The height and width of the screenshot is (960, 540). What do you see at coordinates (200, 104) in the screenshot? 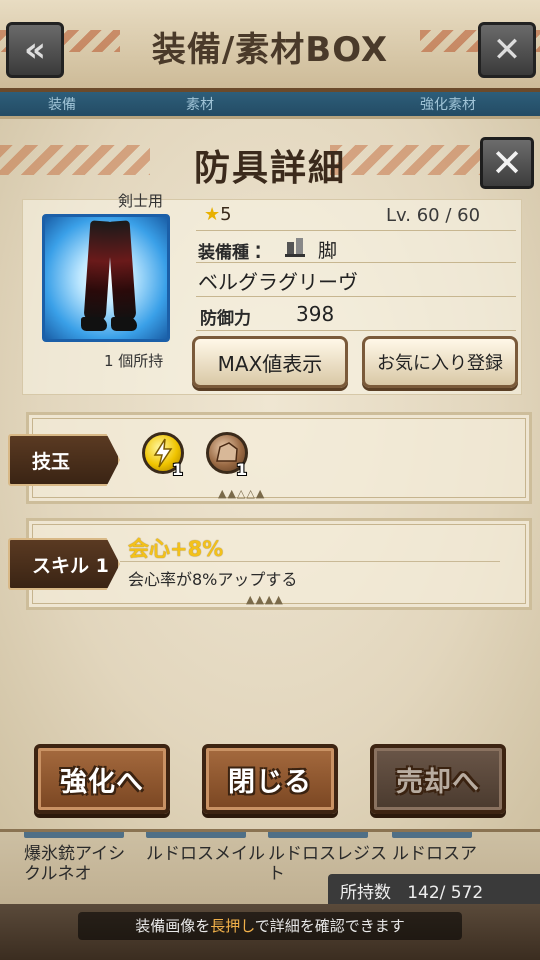
I see `tab-materials: 素材` at bounding box center [200, 104].